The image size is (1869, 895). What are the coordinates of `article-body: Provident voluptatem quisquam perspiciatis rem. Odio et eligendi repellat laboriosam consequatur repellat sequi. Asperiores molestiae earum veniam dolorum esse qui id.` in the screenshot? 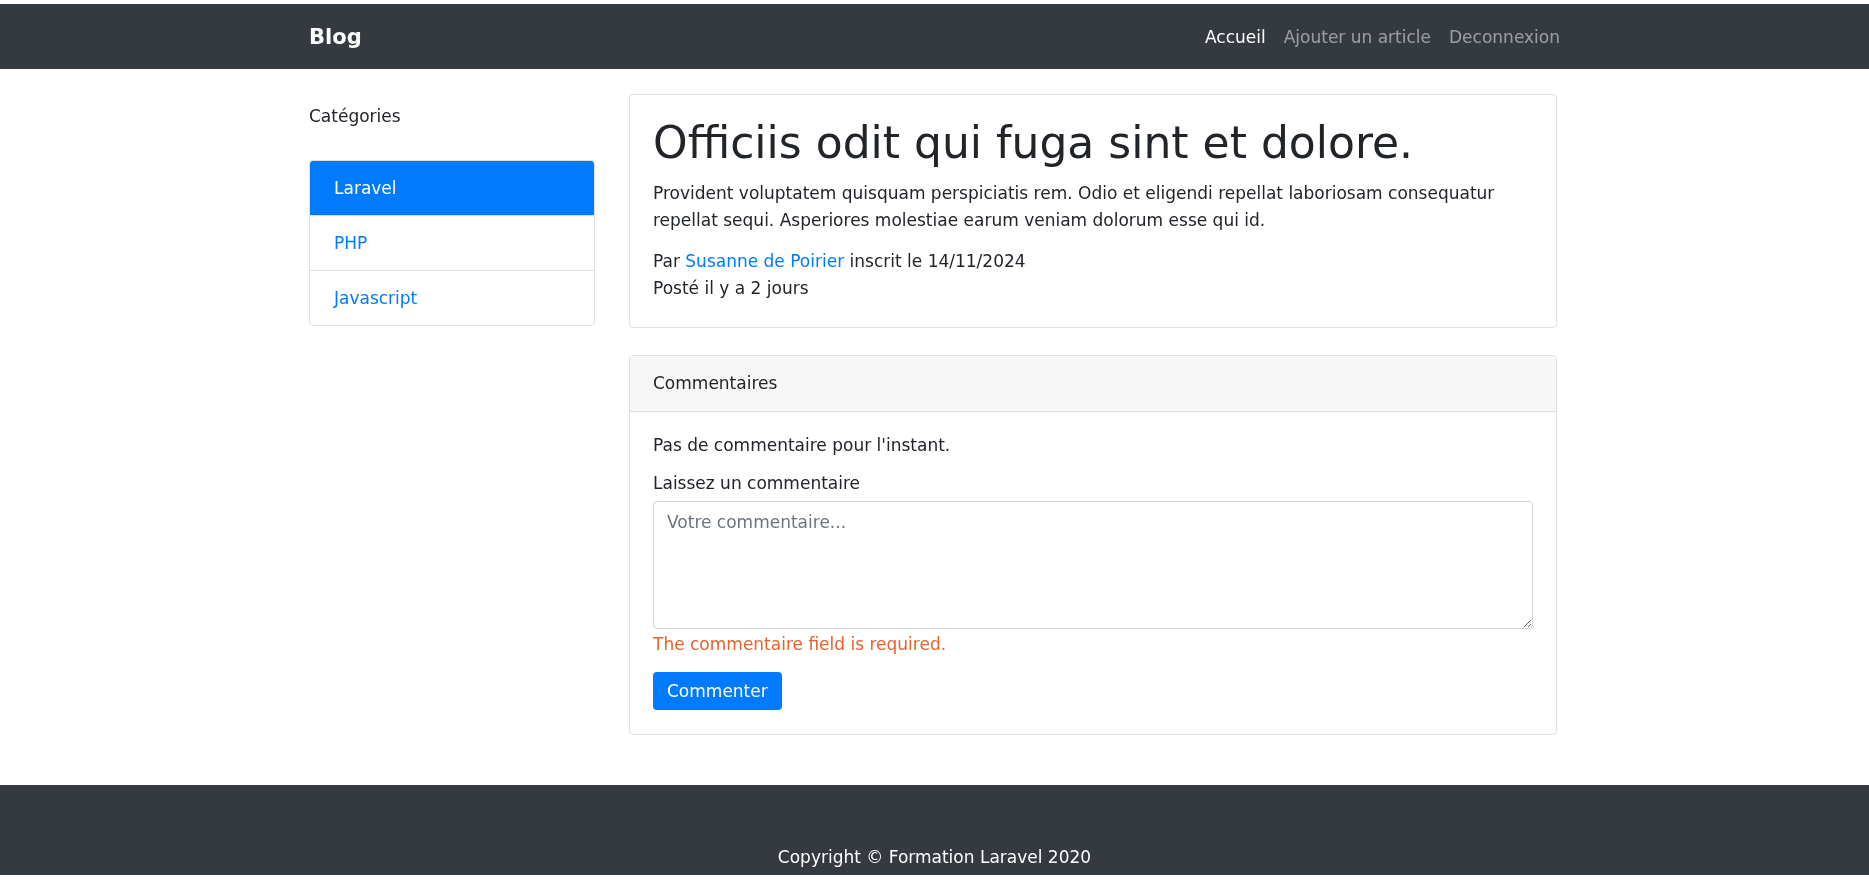 It's located at (1074, 206).